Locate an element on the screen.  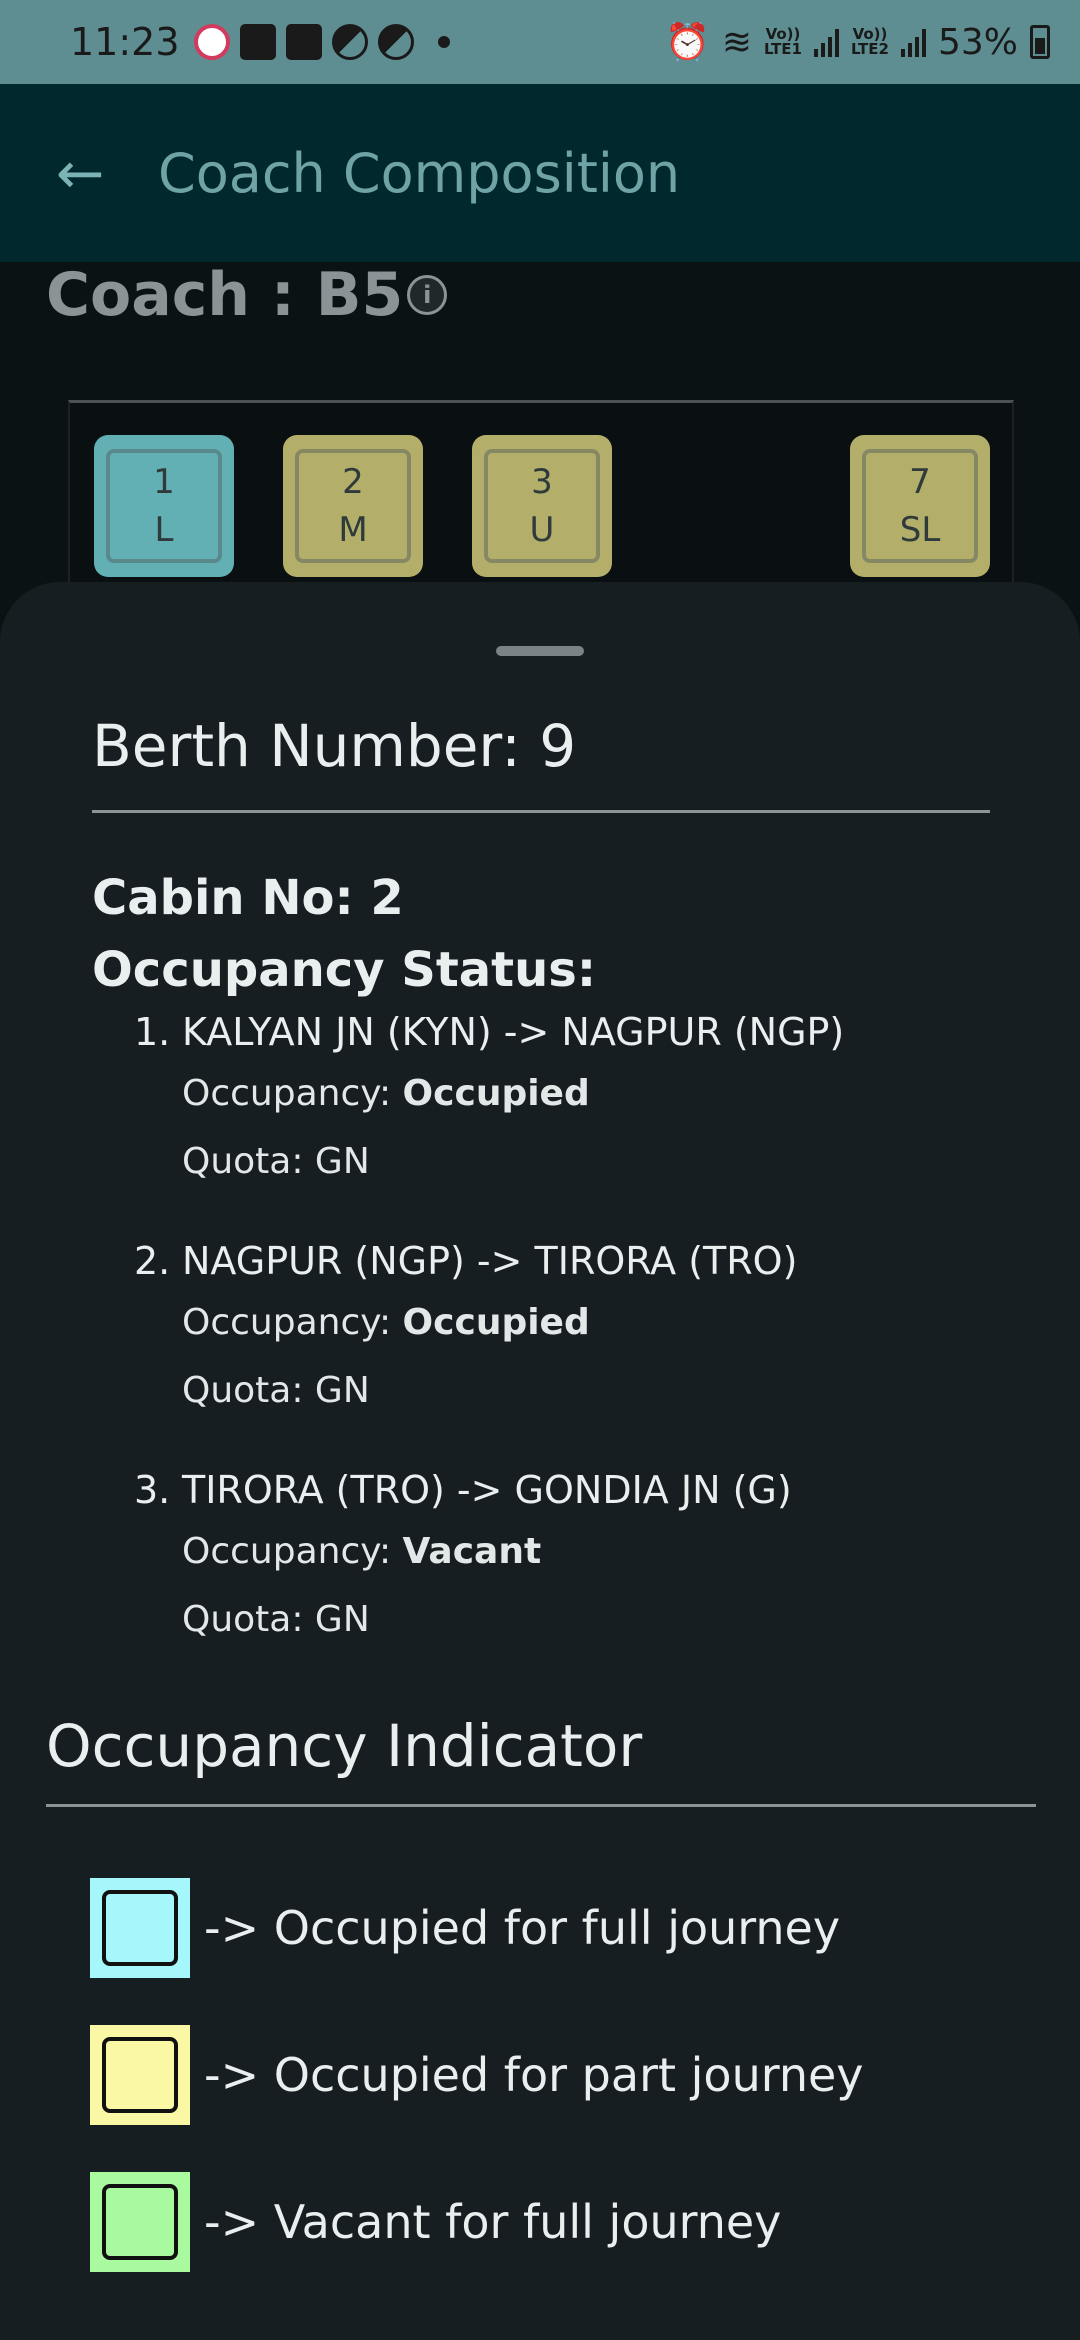
berth-number-heading: Berth Number: 9 is located at coordinates (334, 746).